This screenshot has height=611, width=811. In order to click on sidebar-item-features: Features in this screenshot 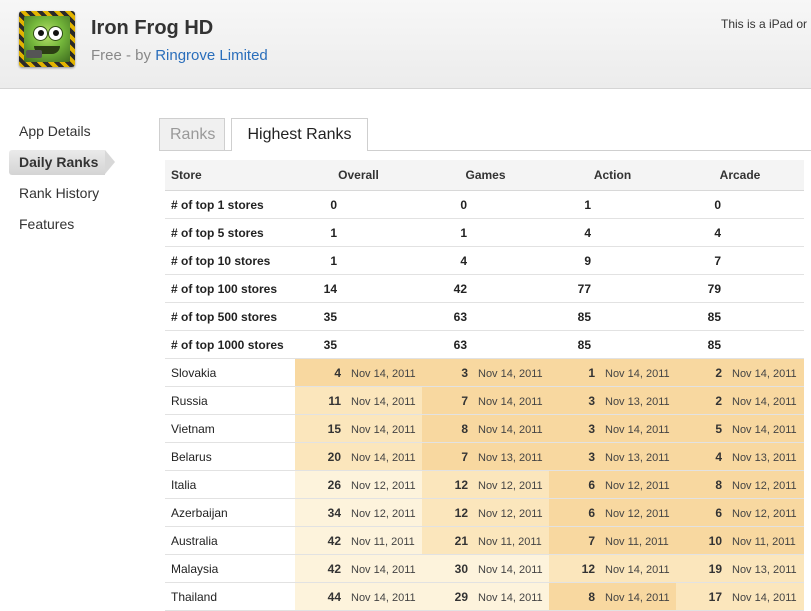, I will do `click(75, 224)`.